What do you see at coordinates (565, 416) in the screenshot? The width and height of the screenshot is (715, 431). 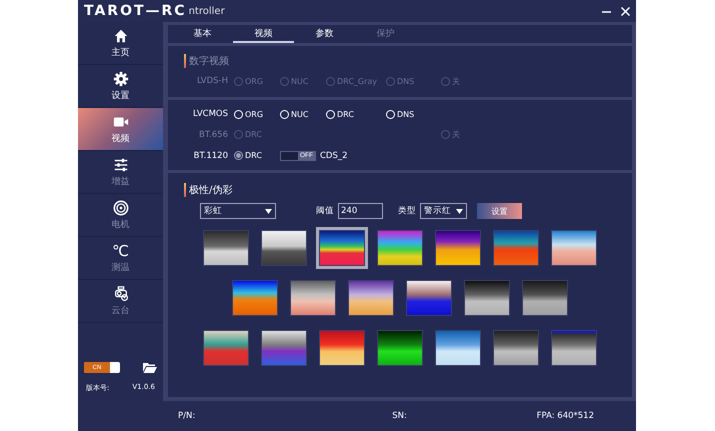 I see `fpa-resolution: FPA: 640*512` at bounding box center [565, 416].